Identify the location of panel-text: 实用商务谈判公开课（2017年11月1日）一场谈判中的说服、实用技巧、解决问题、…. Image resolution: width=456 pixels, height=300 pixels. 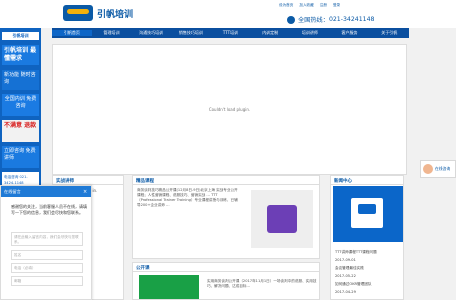
(262, 283).